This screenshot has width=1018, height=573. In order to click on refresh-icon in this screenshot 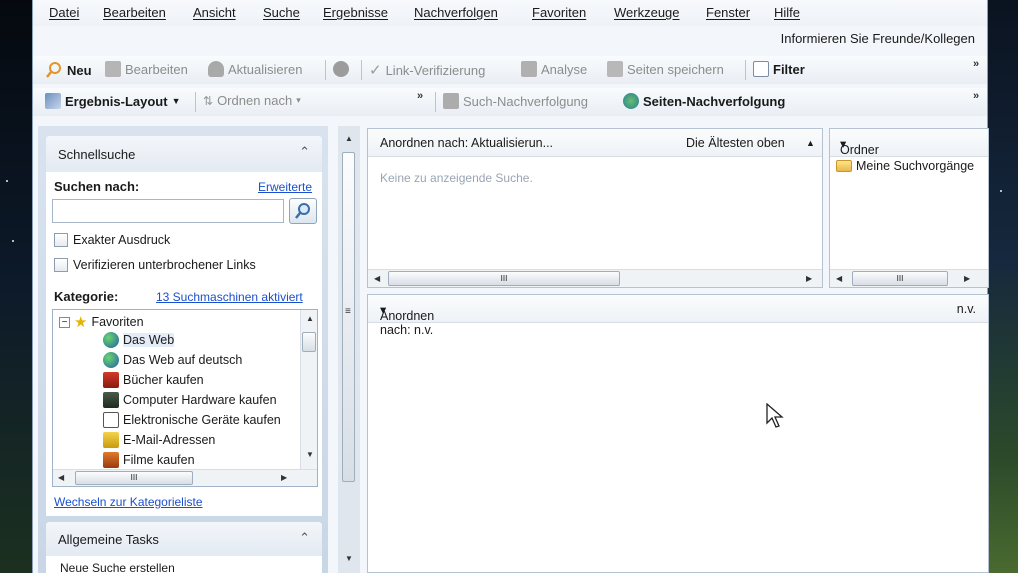, I will do `click(216, 69)`.